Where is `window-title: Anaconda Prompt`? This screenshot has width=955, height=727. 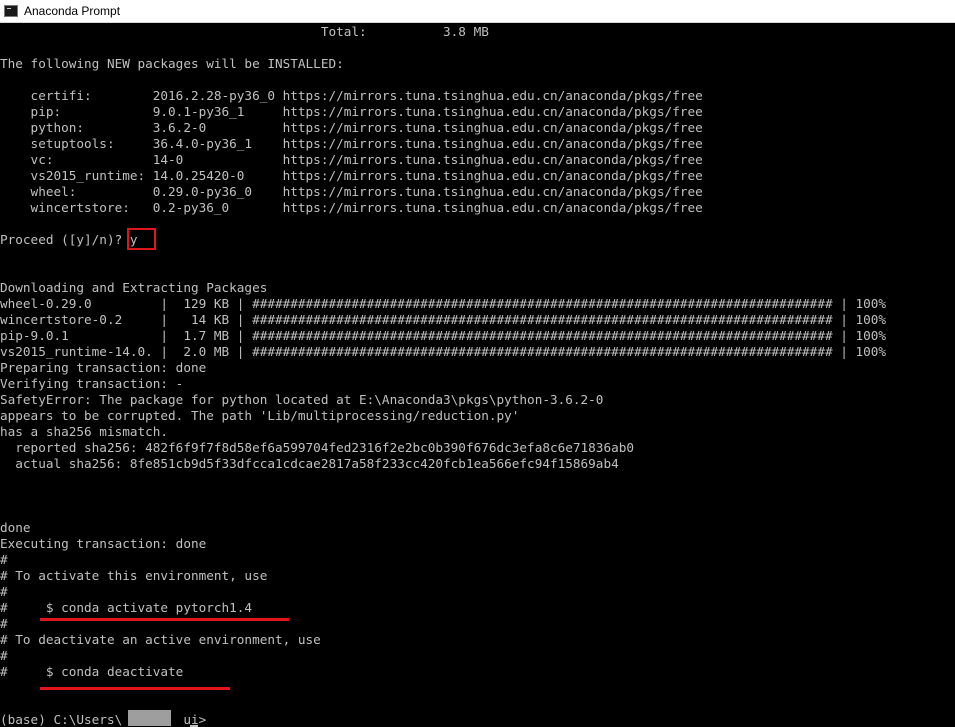
window-title: Anaconda Prompt is located at coordinates (72, 11).